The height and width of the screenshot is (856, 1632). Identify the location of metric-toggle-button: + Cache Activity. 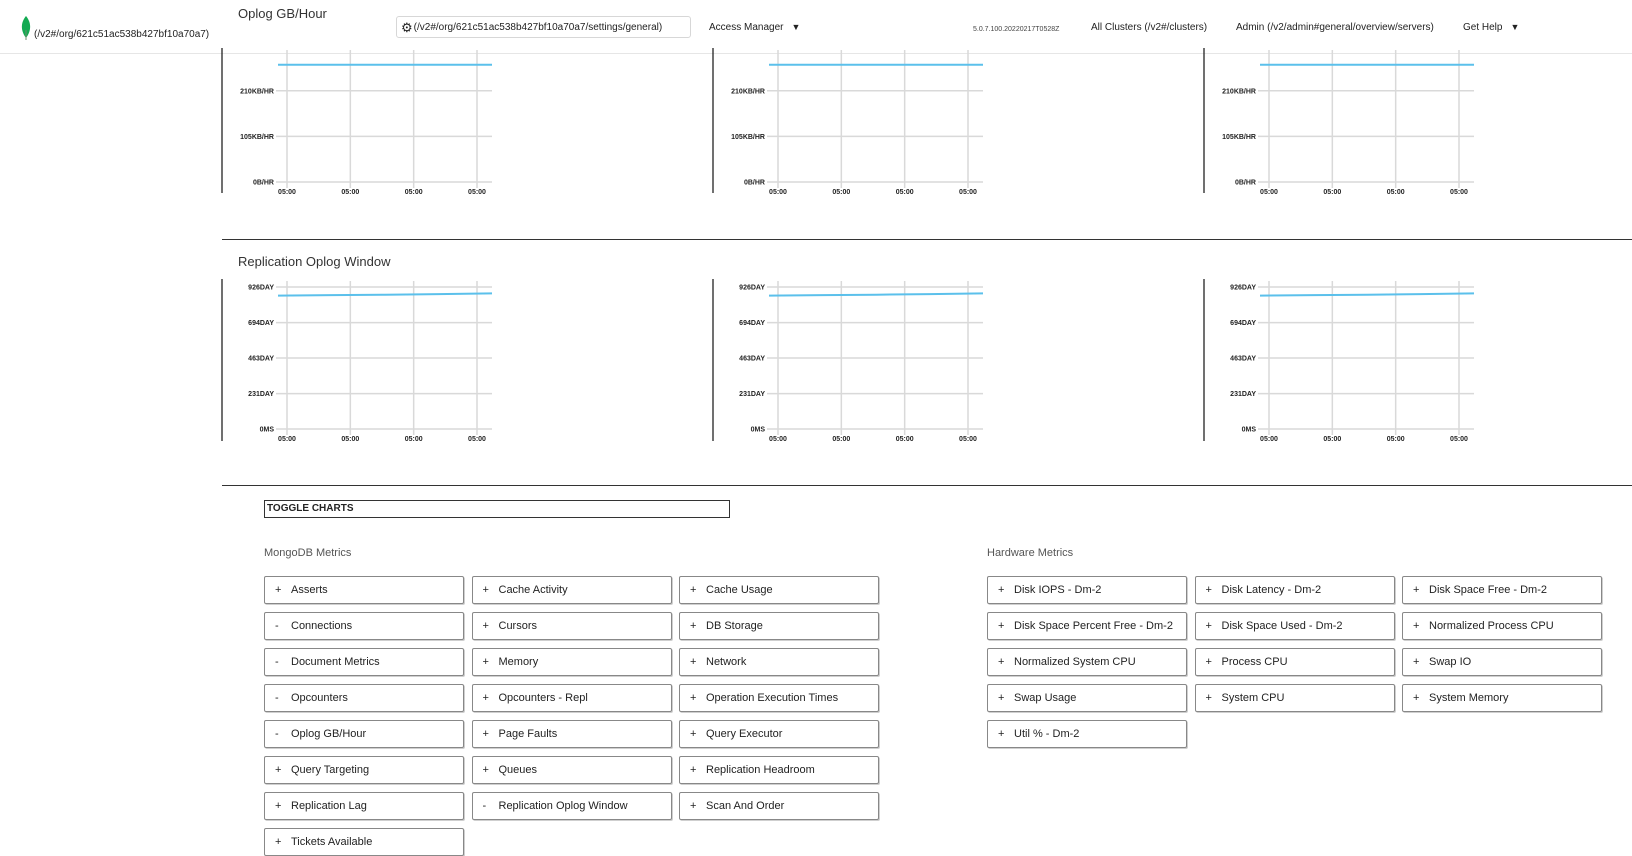
(571, 590).